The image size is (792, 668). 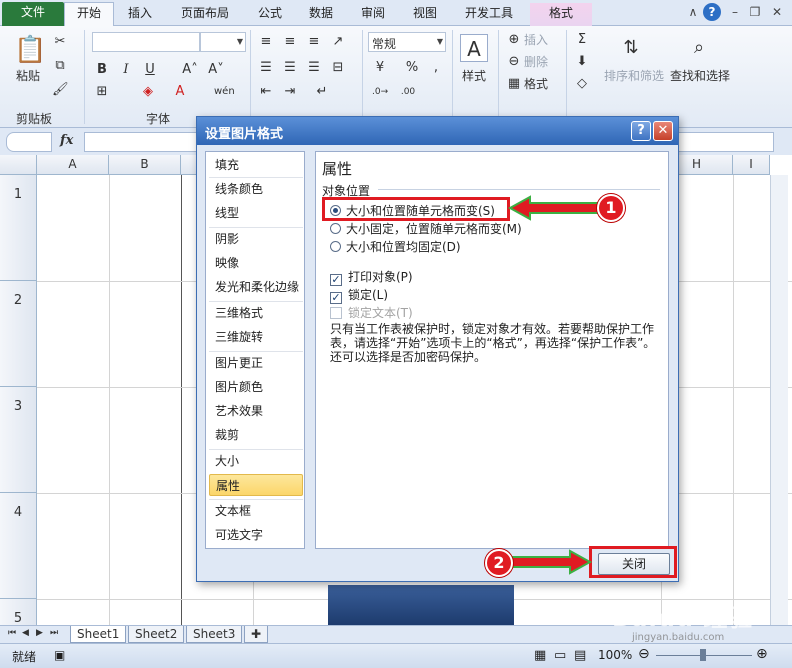 I want to click on dialog-title-bar: 设置图片格式 ? ✕, so click(x=437, y=131).